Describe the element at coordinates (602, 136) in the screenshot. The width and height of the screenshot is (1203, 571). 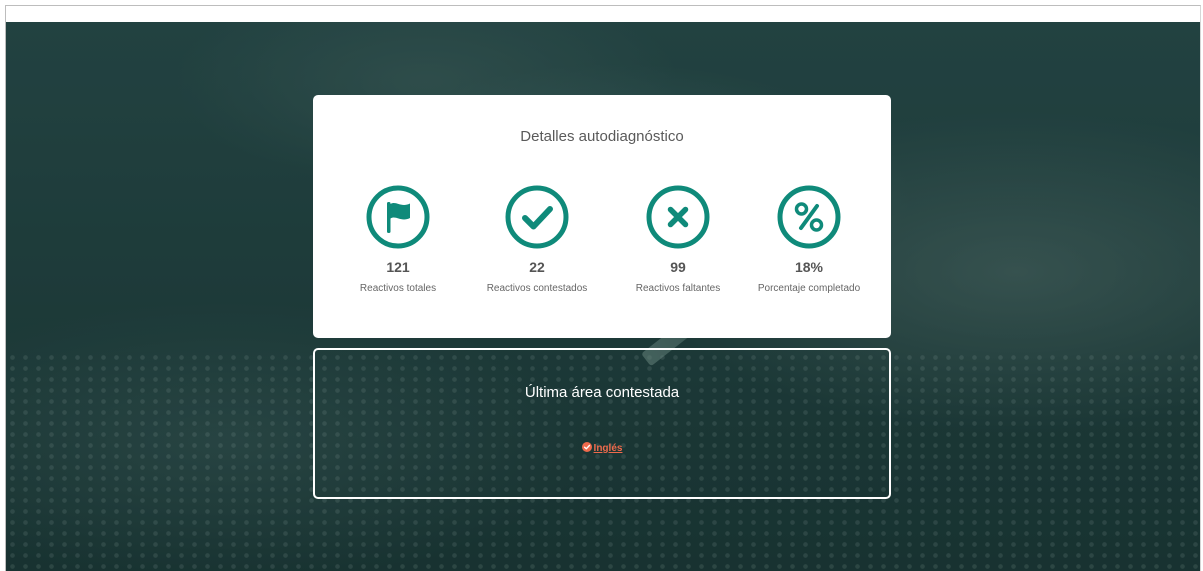
I see `details-title: Detalles autodiagnóstico` at that location.